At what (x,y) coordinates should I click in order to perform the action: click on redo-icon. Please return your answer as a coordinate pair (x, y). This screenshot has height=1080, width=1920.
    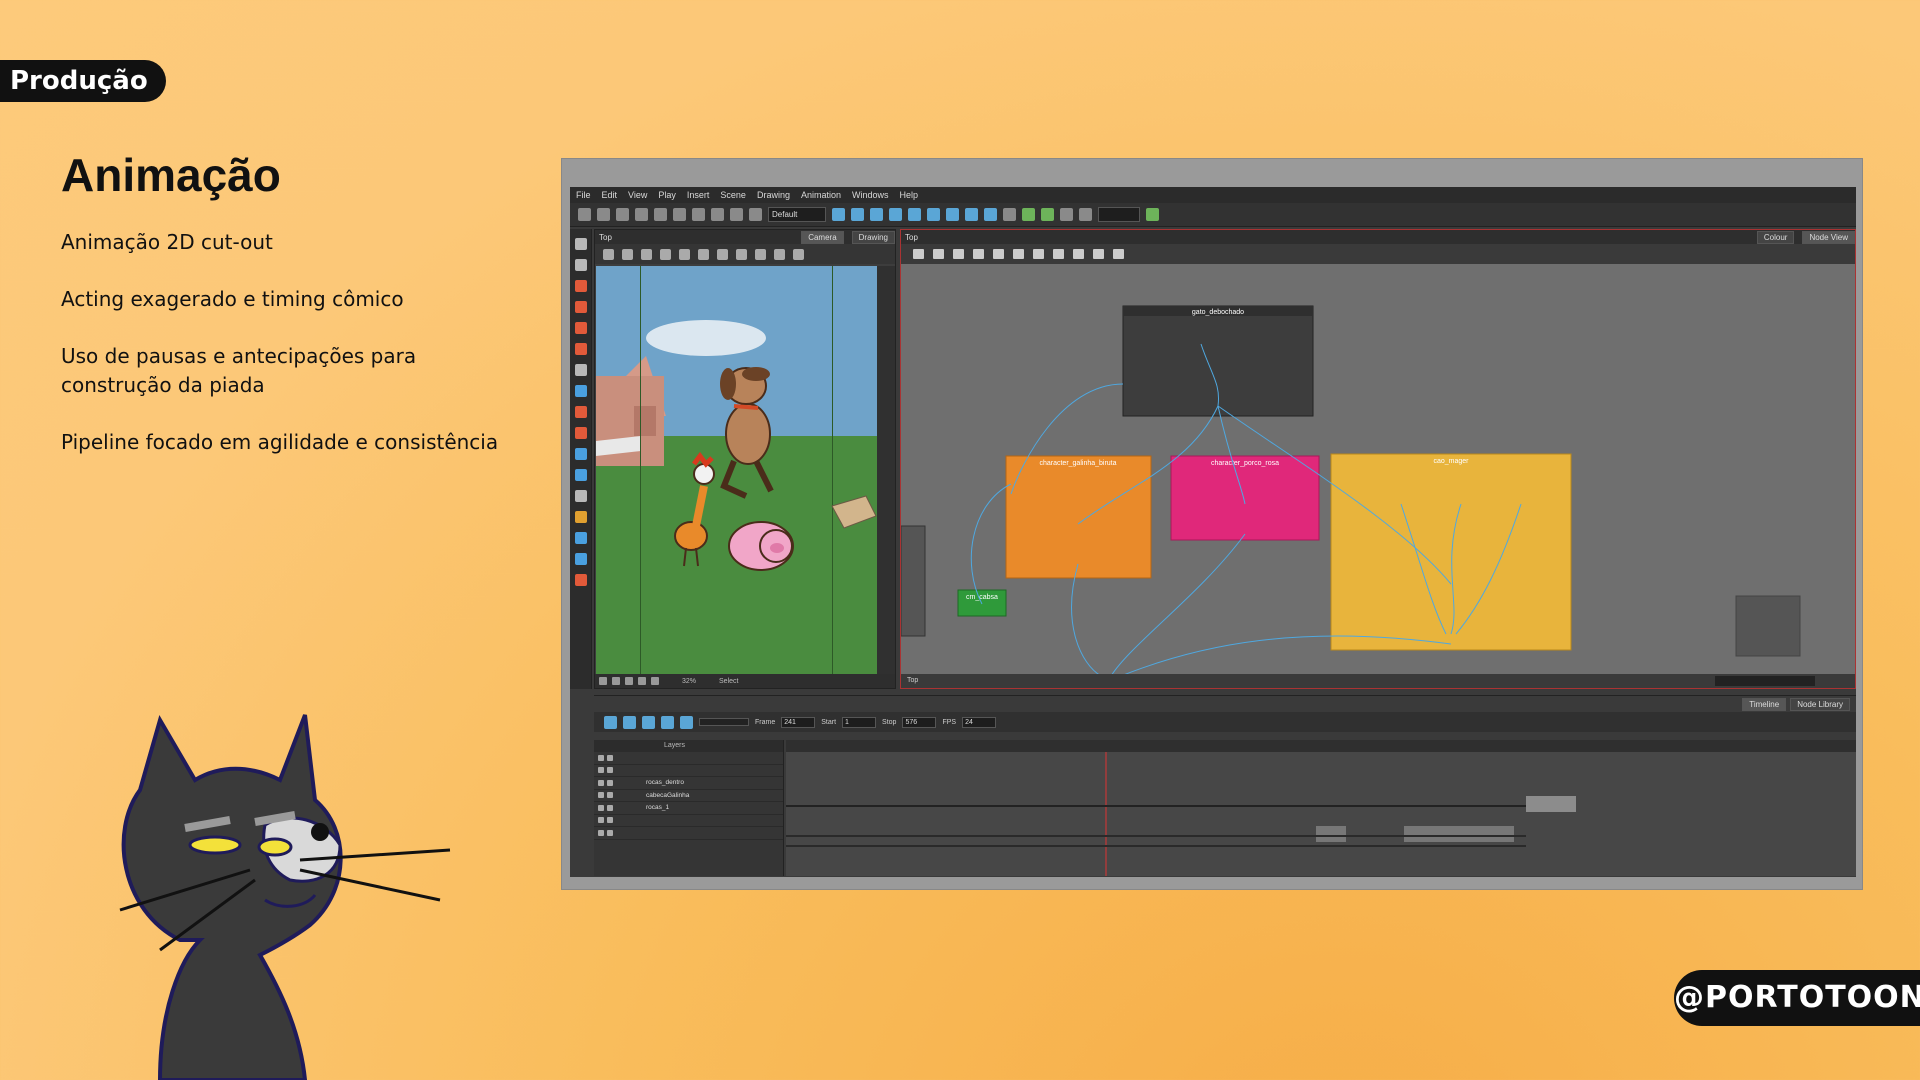
    Looking at the image, I should click on (698, 214).